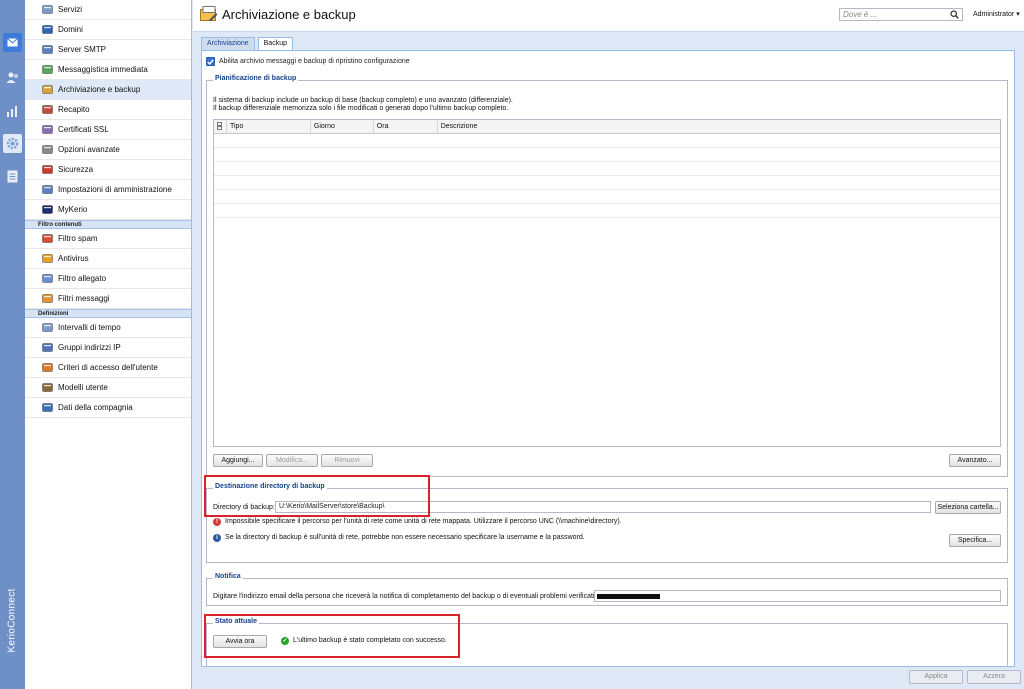 The height and width of the screenshot is (689, 1024). I want to click on sidebar-item-label: Filtro allegato, so click(82, 278).